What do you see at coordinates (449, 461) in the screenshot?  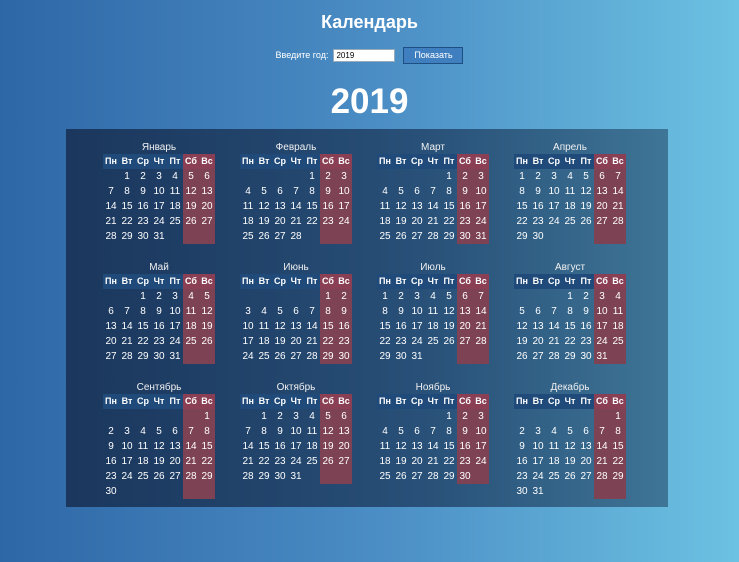 I see `day-cell: 22` at bounding box center [449, 461].